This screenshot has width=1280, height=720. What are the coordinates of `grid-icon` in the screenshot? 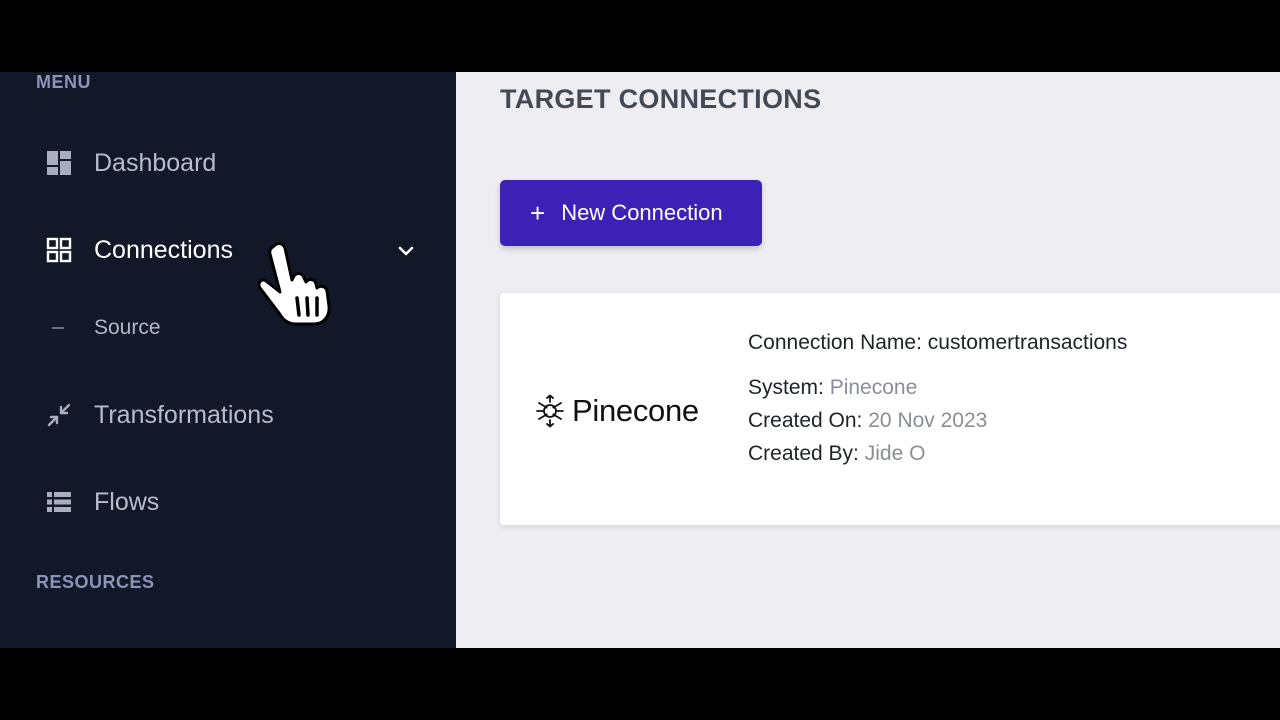 It's located at (59, 250).